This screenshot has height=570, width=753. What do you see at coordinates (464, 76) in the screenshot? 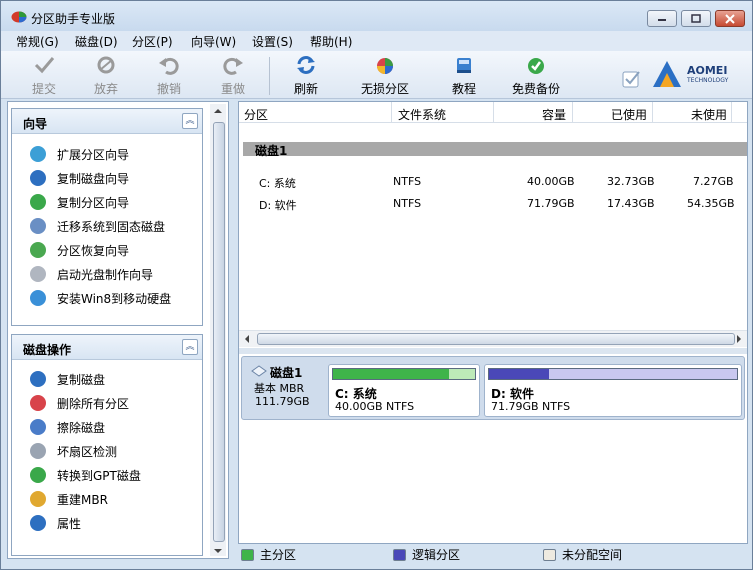
I see `tutorial-button: 教程` at bounding box center [464, 76].